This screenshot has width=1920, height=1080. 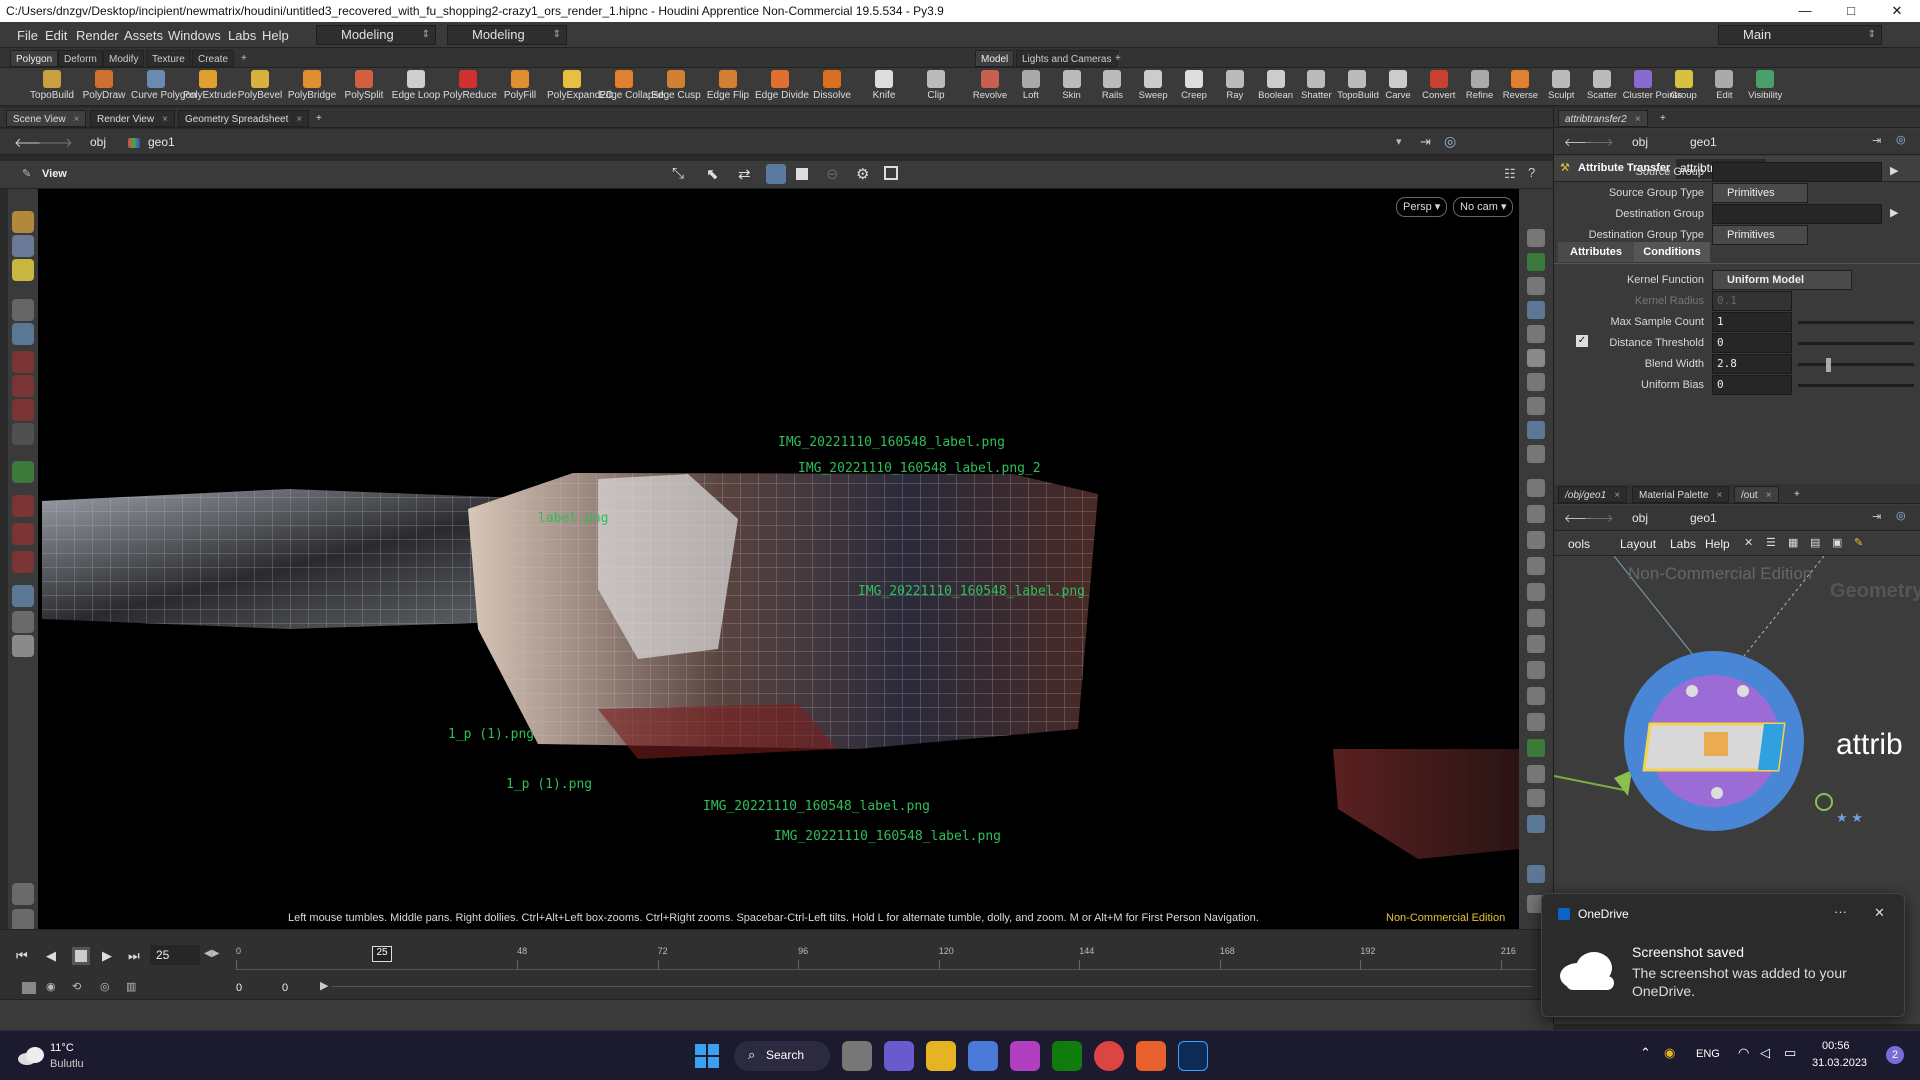 I want to click on shelf-tool-loft: Loft, so click(x=1031, y=85).